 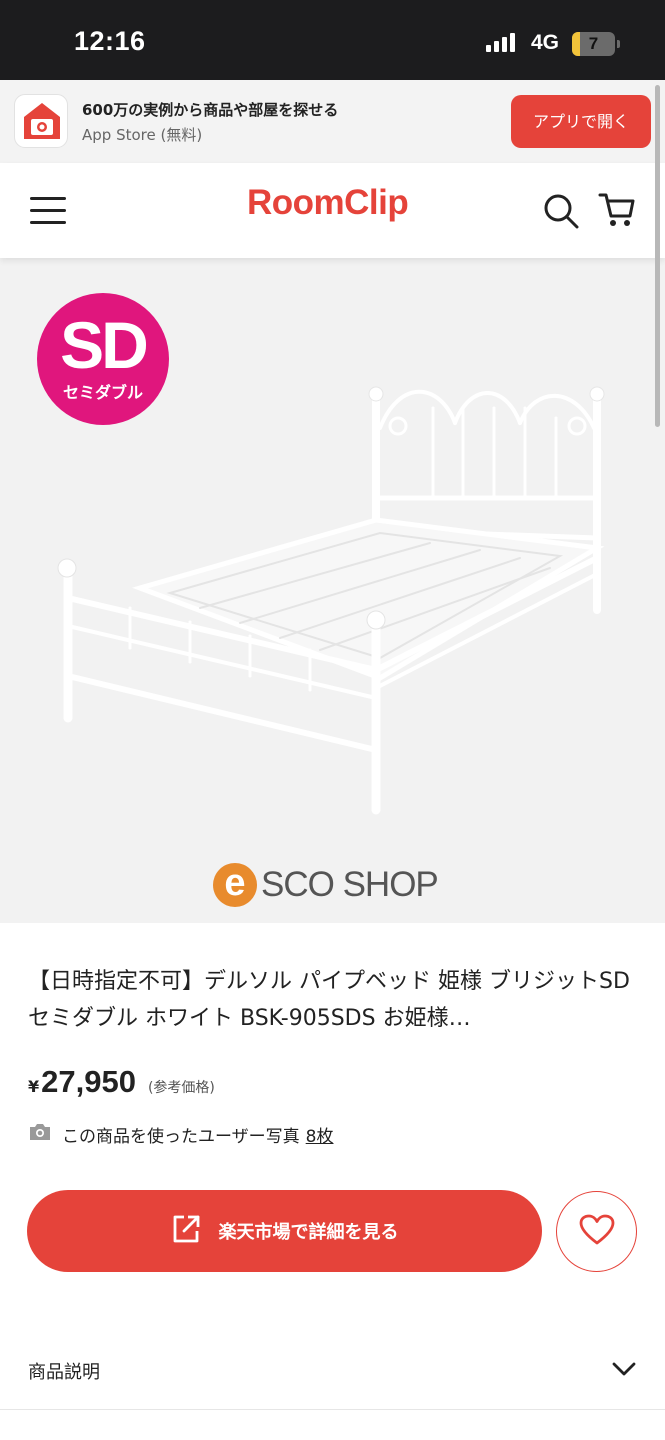 I want to click on price-row: ¥ 27,950 (参考価格), so click(x=121, y=1082).